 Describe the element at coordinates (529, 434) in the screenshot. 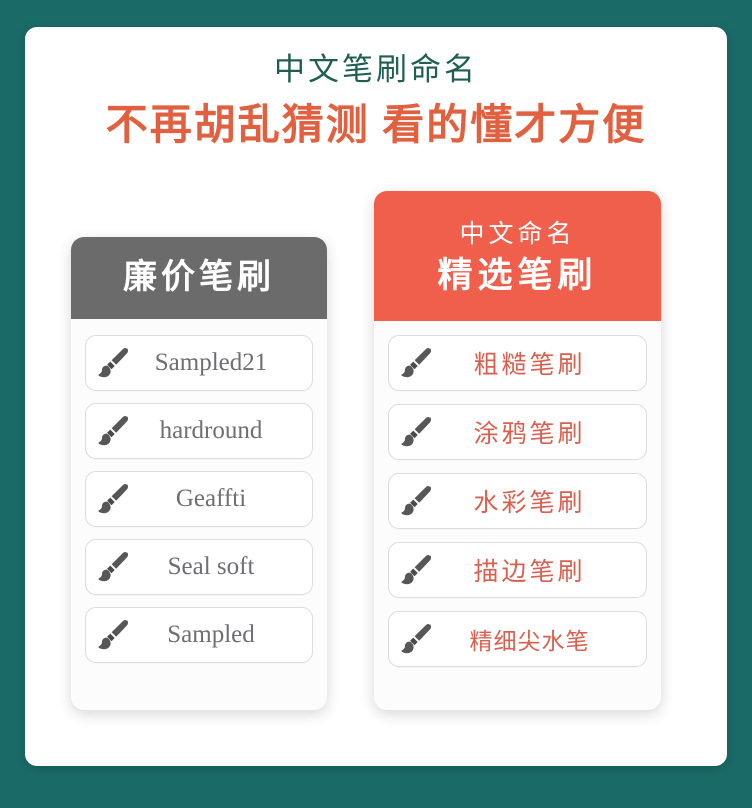

I see `list-item-label: 涂鸦笔刷` at that location.